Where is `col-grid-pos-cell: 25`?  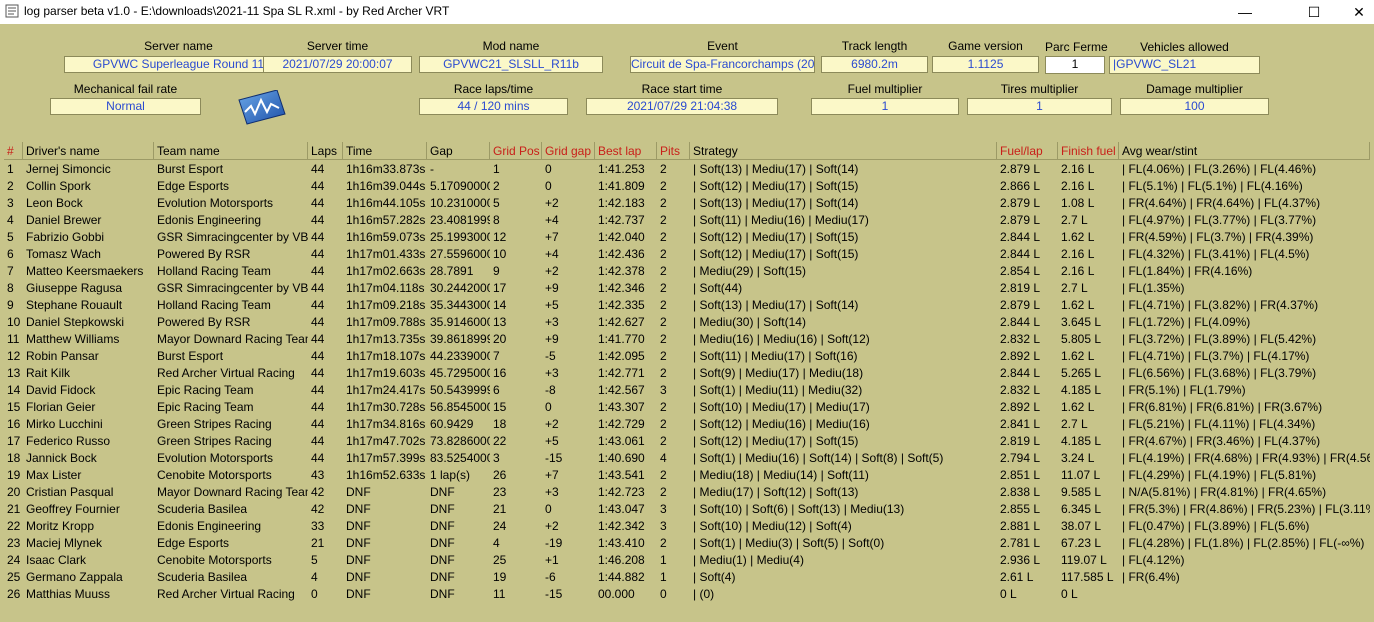
col-grid-pos-cell: 25 is located at coordinates (500, 560).